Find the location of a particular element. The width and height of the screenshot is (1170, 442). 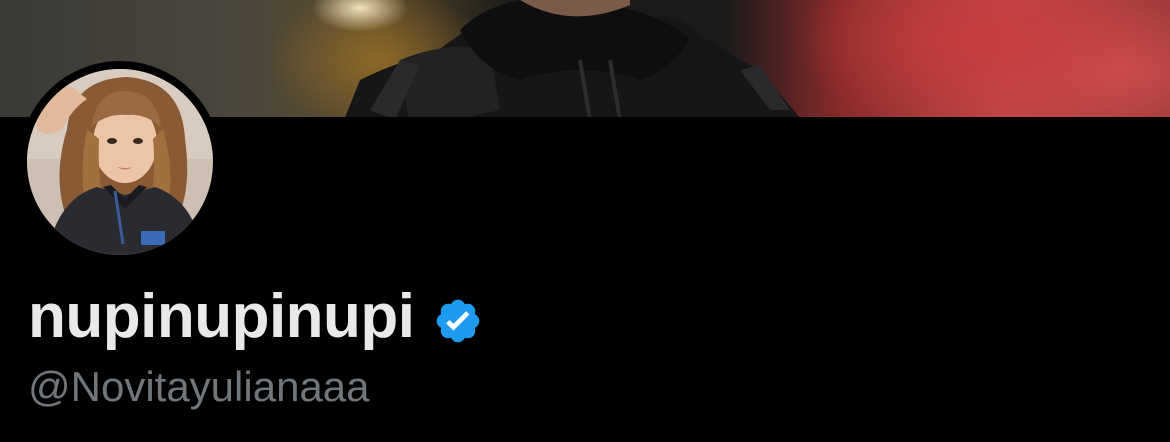

username-handle: @Novitayulianaaa is located at coordinates (199, 386).